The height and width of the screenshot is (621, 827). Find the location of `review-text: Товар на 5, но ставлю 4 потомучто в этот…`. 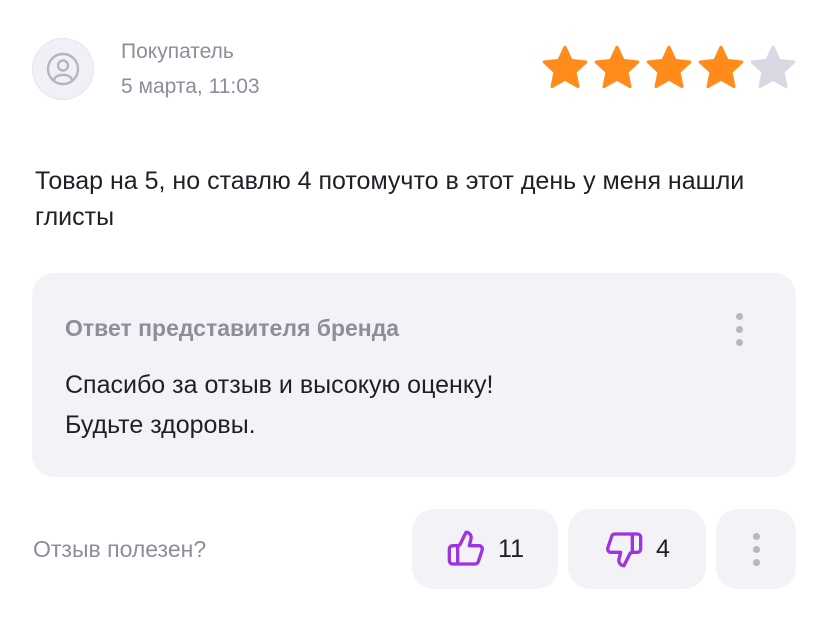

review-text: Товар на 5, но ставлю 4 потомучто в этот… is located at coordinates (390, 199).